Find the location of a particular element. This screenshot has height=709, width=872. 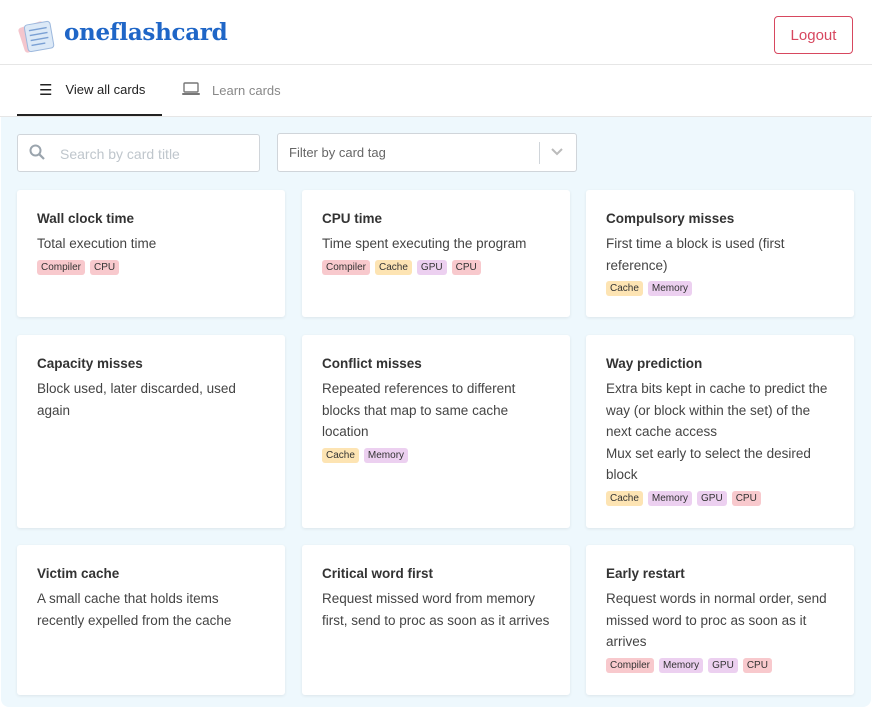

brand-name: oneflashcard is located at coordinates (146, 32).